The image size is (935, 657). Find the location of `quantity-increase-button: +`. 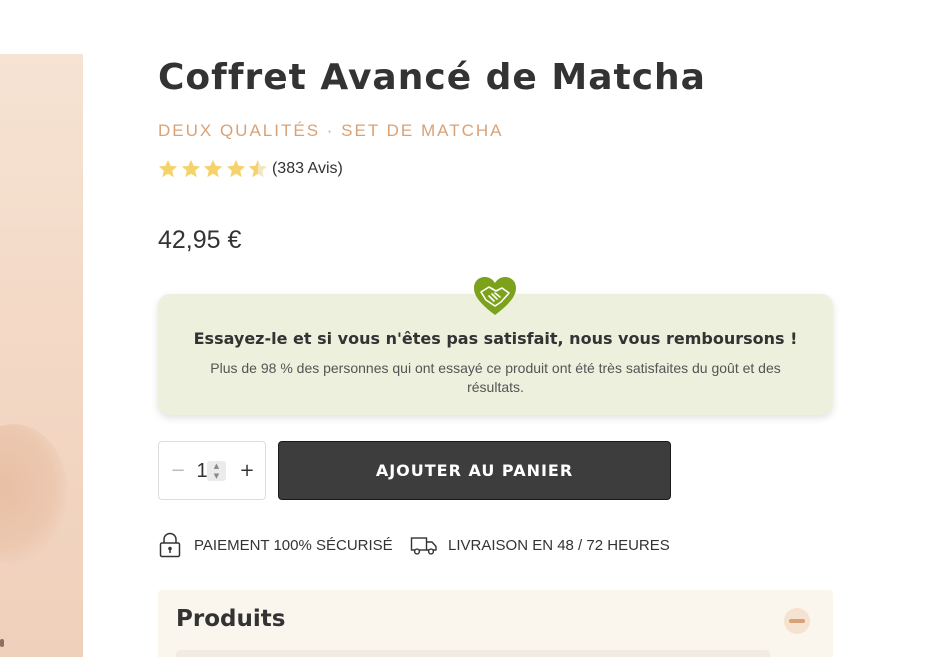

quantity-increase-button: + is located at coordinates (247, 471).